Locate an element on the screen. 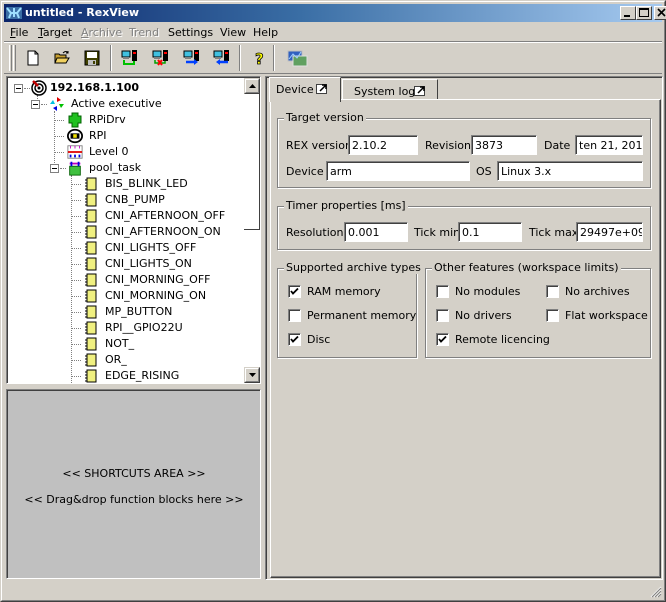  tree-node-function-block: CNI_LIGHTS_ON is located at coordinates (156, 264).